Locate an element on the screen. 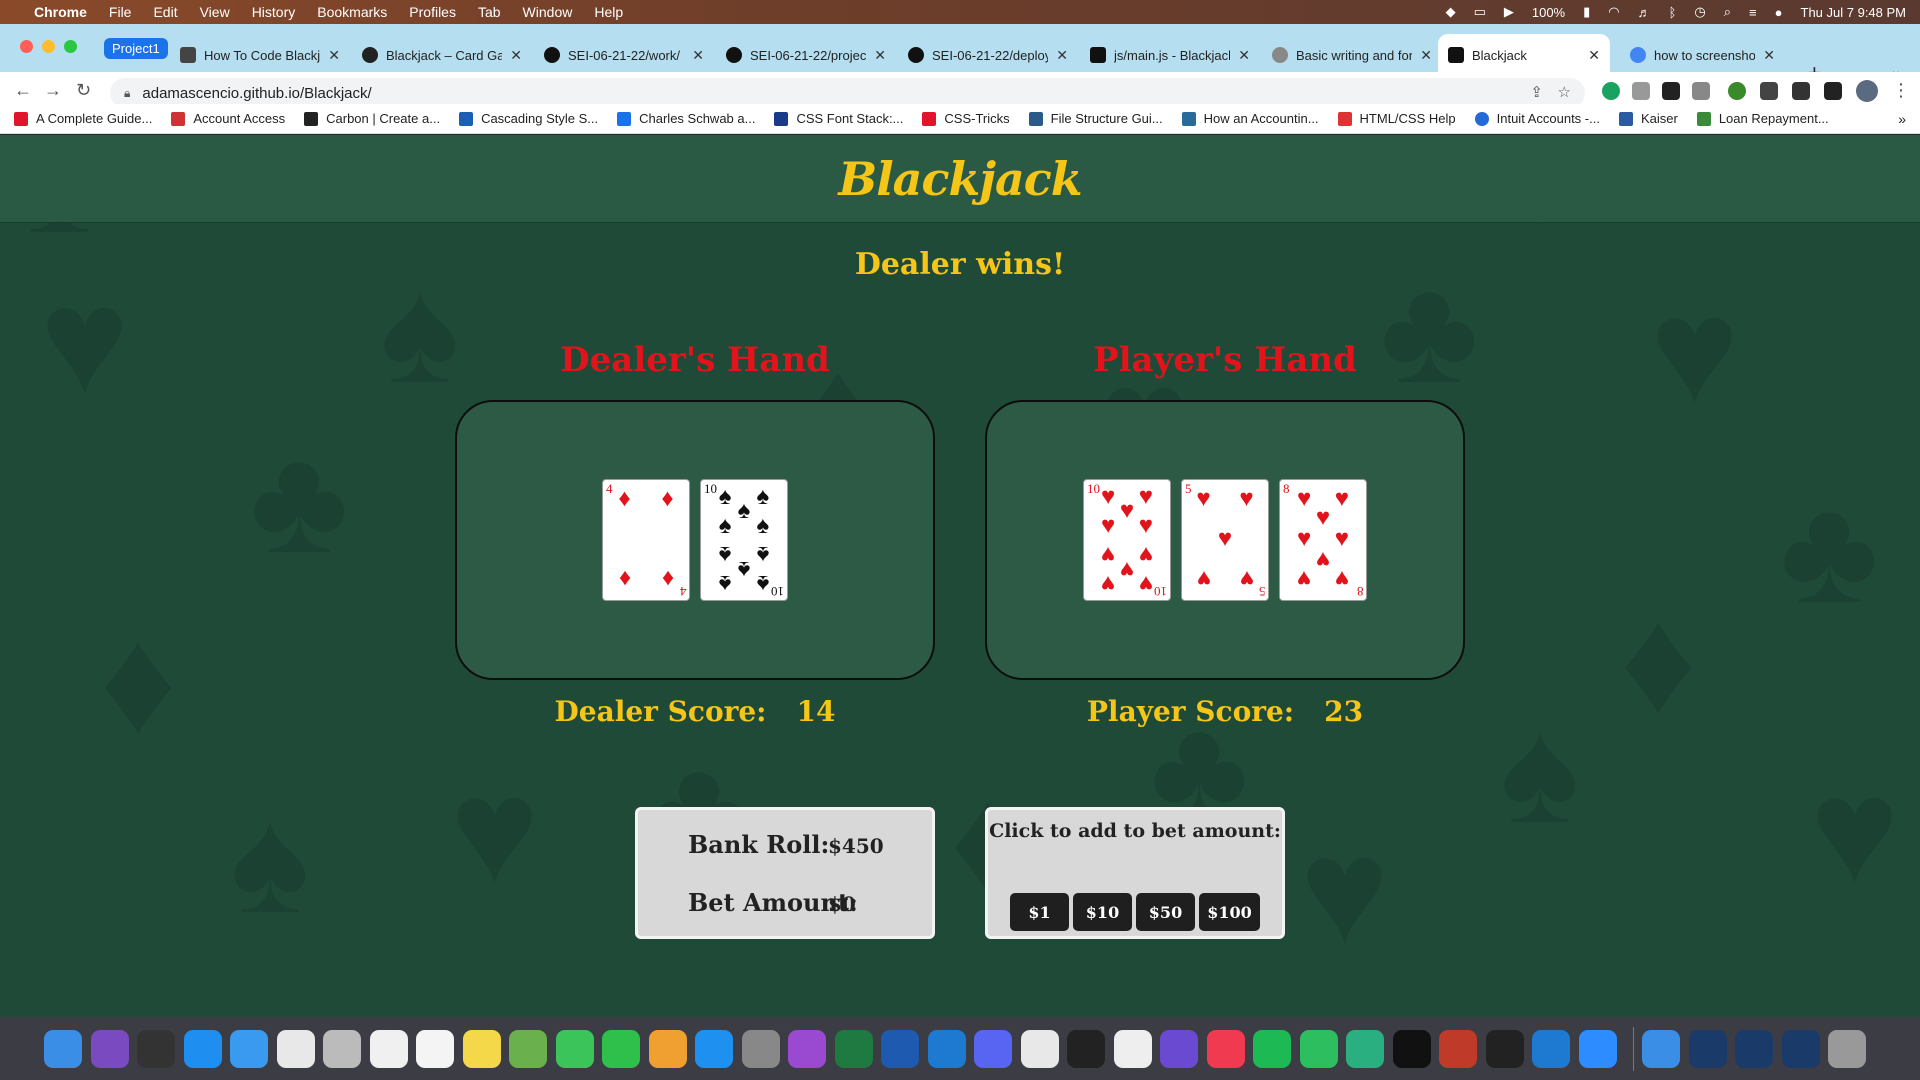  spotify-icon is located at coordinates (1272, 1048).